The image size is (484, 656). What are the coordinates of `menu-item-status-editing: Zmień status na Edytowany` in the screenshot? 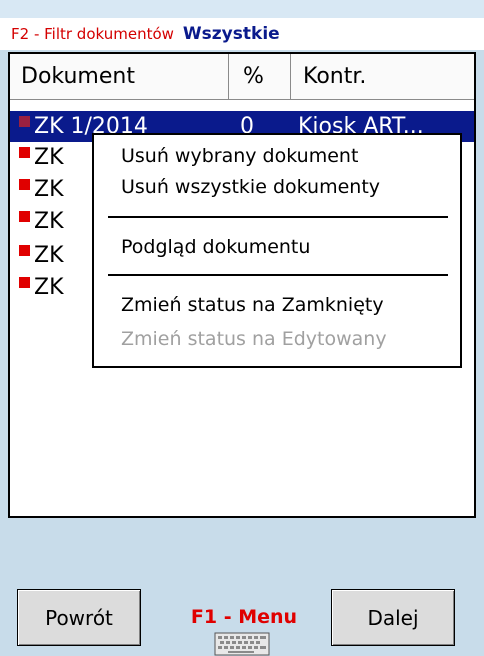 It's located at (254, 339).